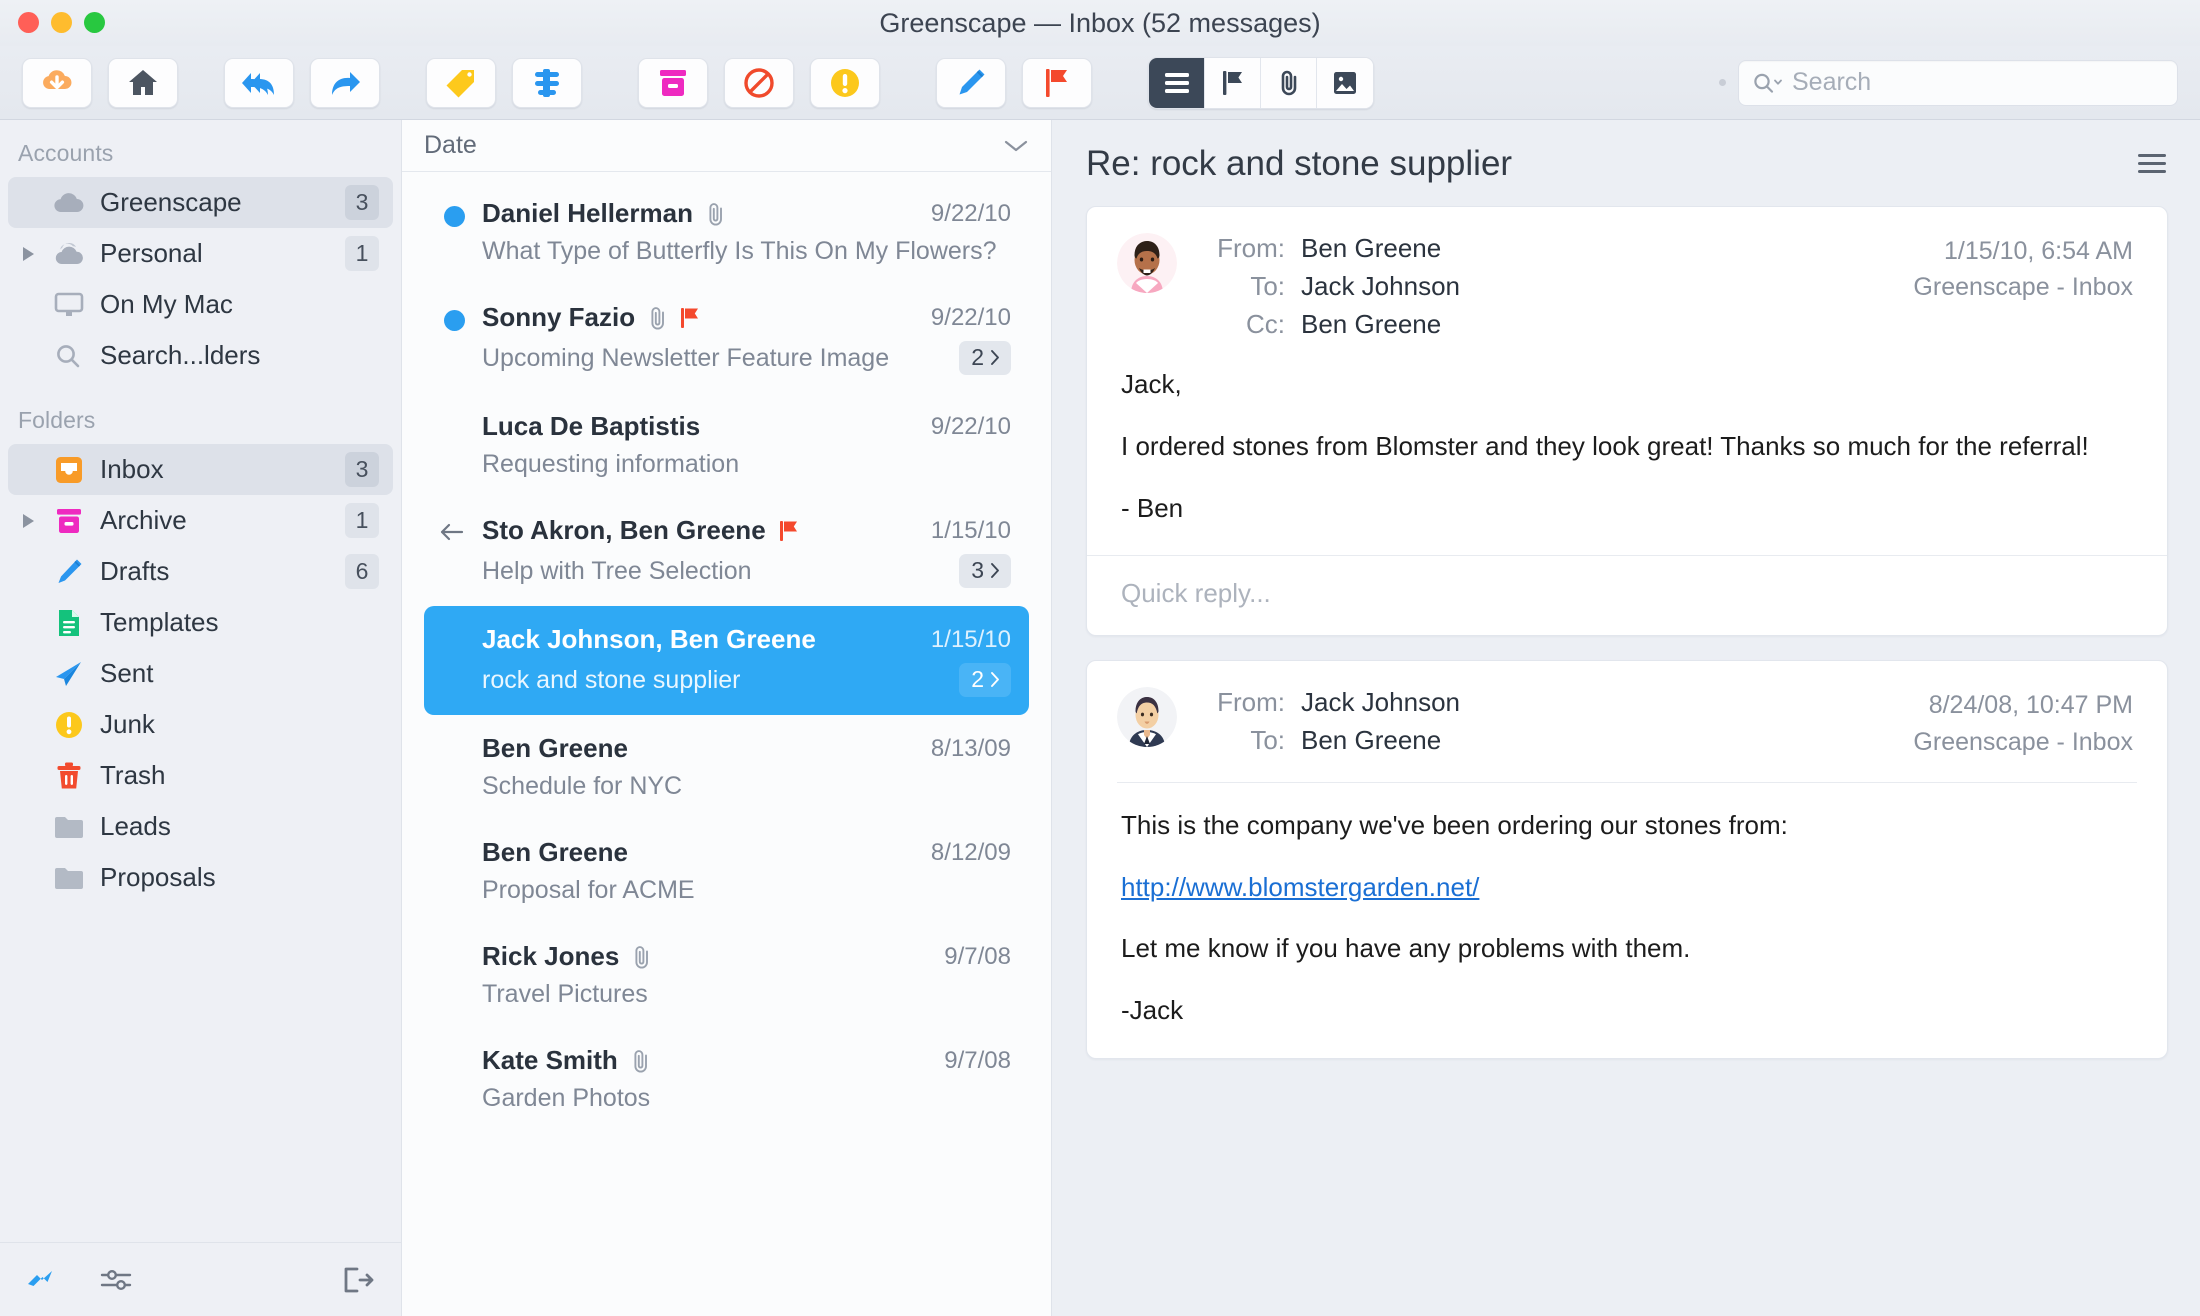 The height and width of the screenshot is (1316, 2200). I want to click on search-box, so click(1958, 82).